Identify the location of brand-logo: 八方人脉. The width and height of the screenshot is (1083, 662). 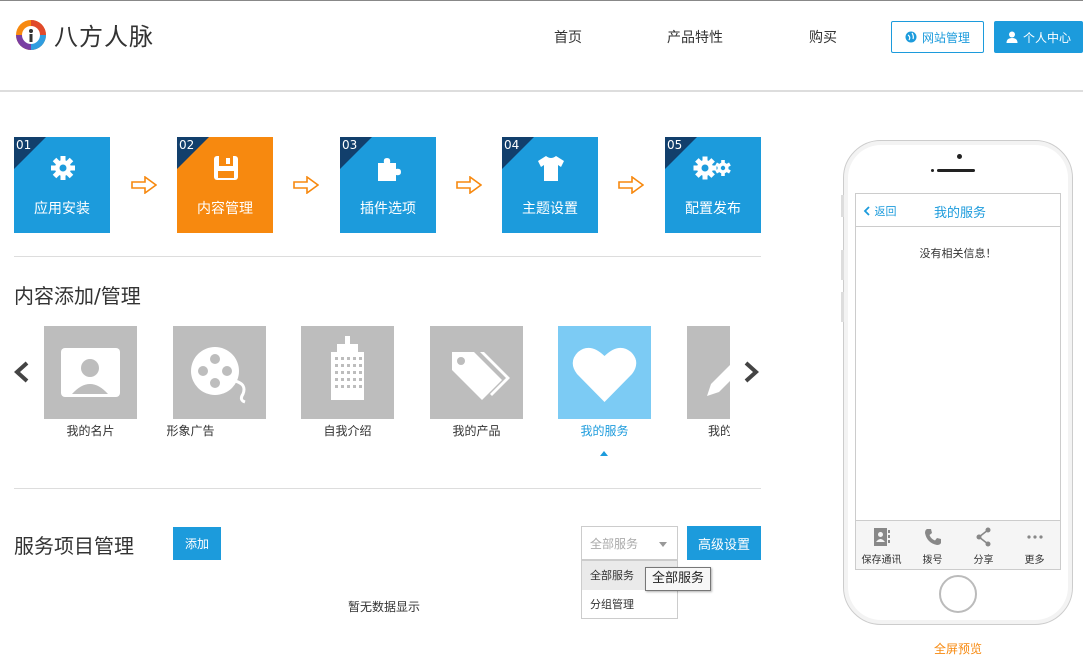
(84, 34).